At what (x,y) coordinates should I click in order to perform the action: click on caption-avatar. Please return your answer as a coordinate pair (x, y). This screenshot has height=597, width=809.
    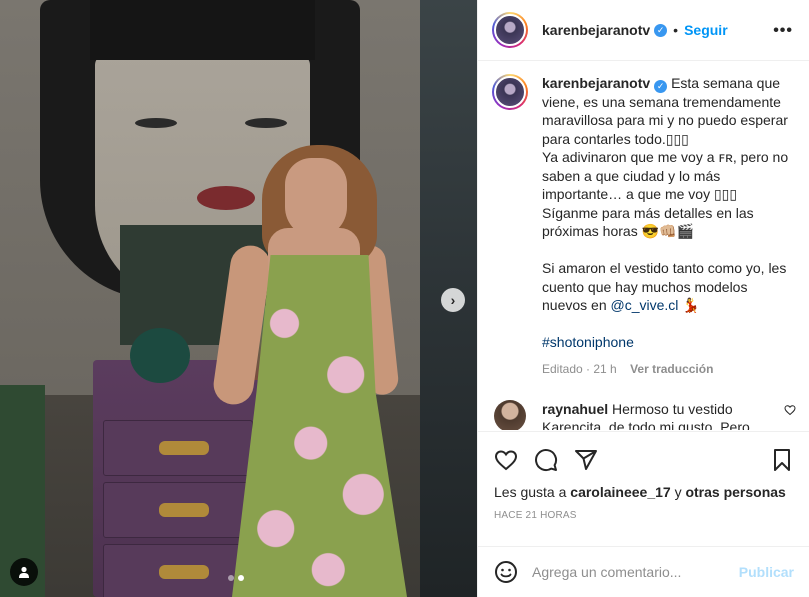
    Looking at the image, I should click on (510, 92).